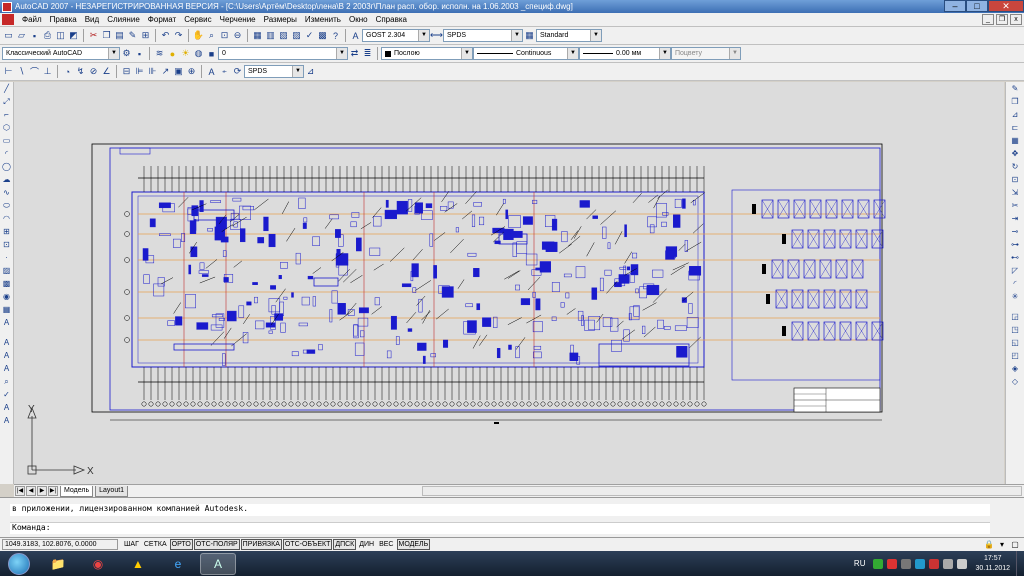 Image resolution: width=1024 pixels, height=576 pixels. Describe the element at coordinates (1002, 545) in the screenshot. I see `annotation-icon: ▾` at that location.